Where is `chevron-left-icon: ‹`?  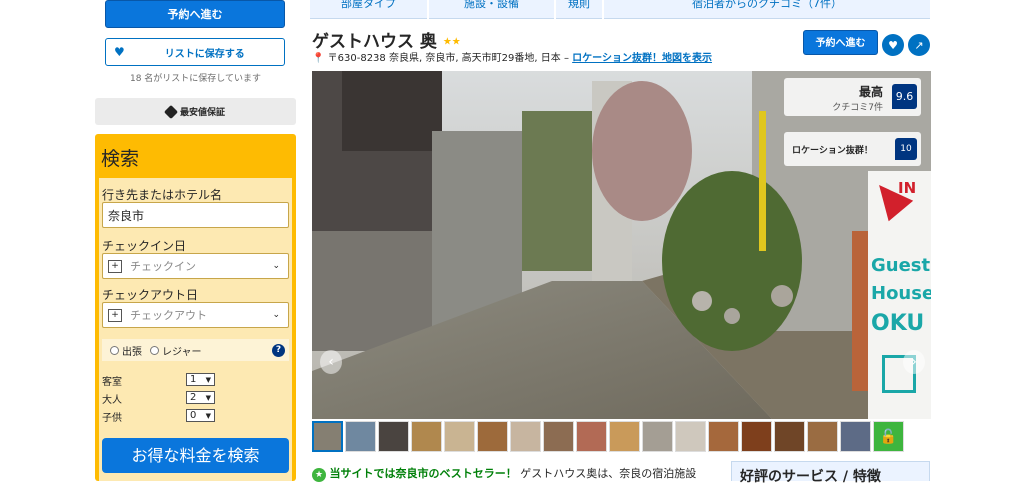 chevron-left-icon: ‹ is located at coordinates (331, 362).